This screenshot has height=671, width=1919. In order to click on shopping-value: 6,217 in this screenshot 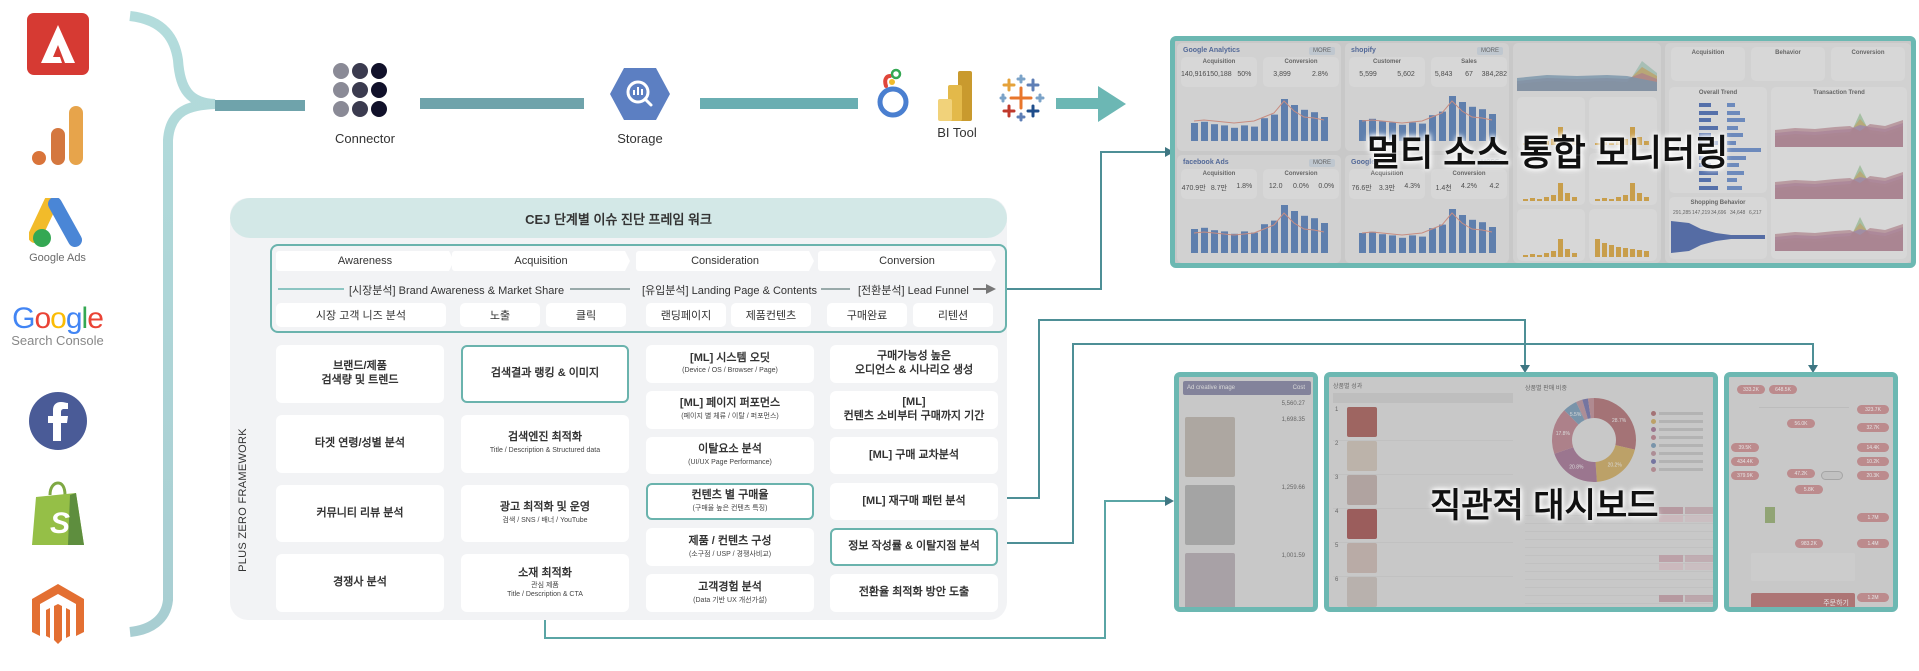, I will do `click(1755, 213)`.